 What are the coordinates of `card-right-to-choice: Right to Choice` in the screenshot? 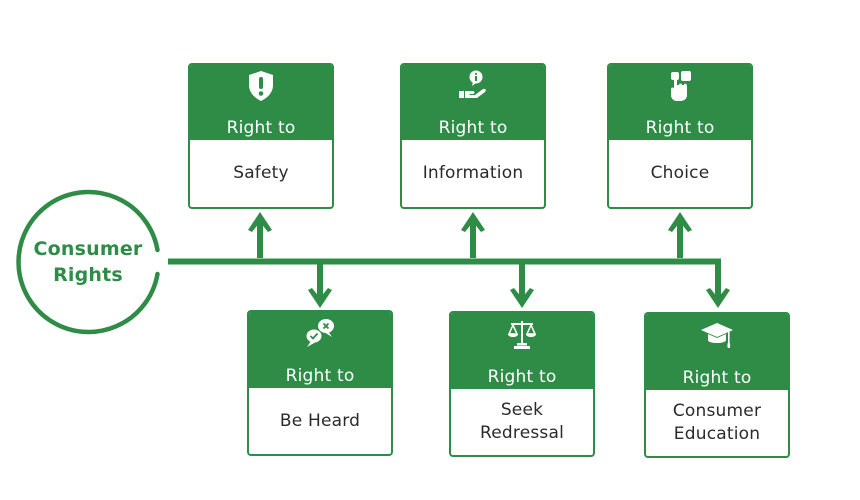 It's located at (680, 136).